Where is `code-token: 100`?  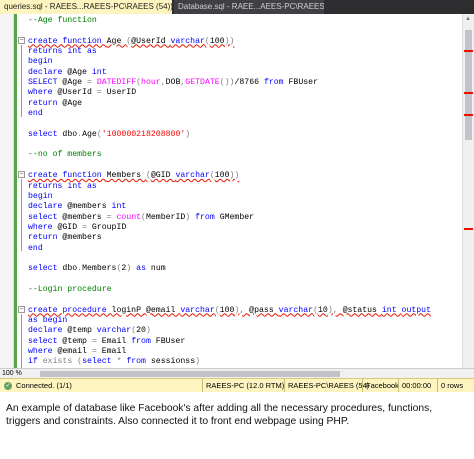 code-token: 100 is located at coordinates (222, 176).